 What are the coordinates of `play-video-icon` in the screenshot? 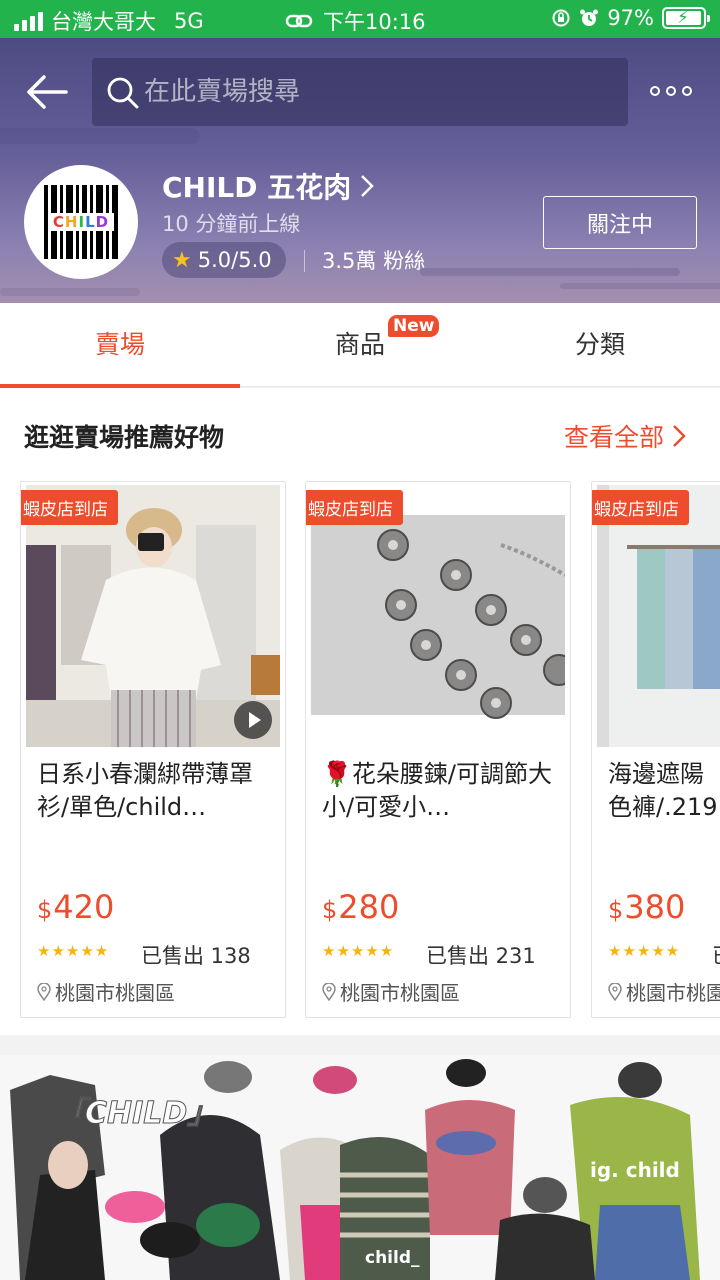 It's located at (253, 720).